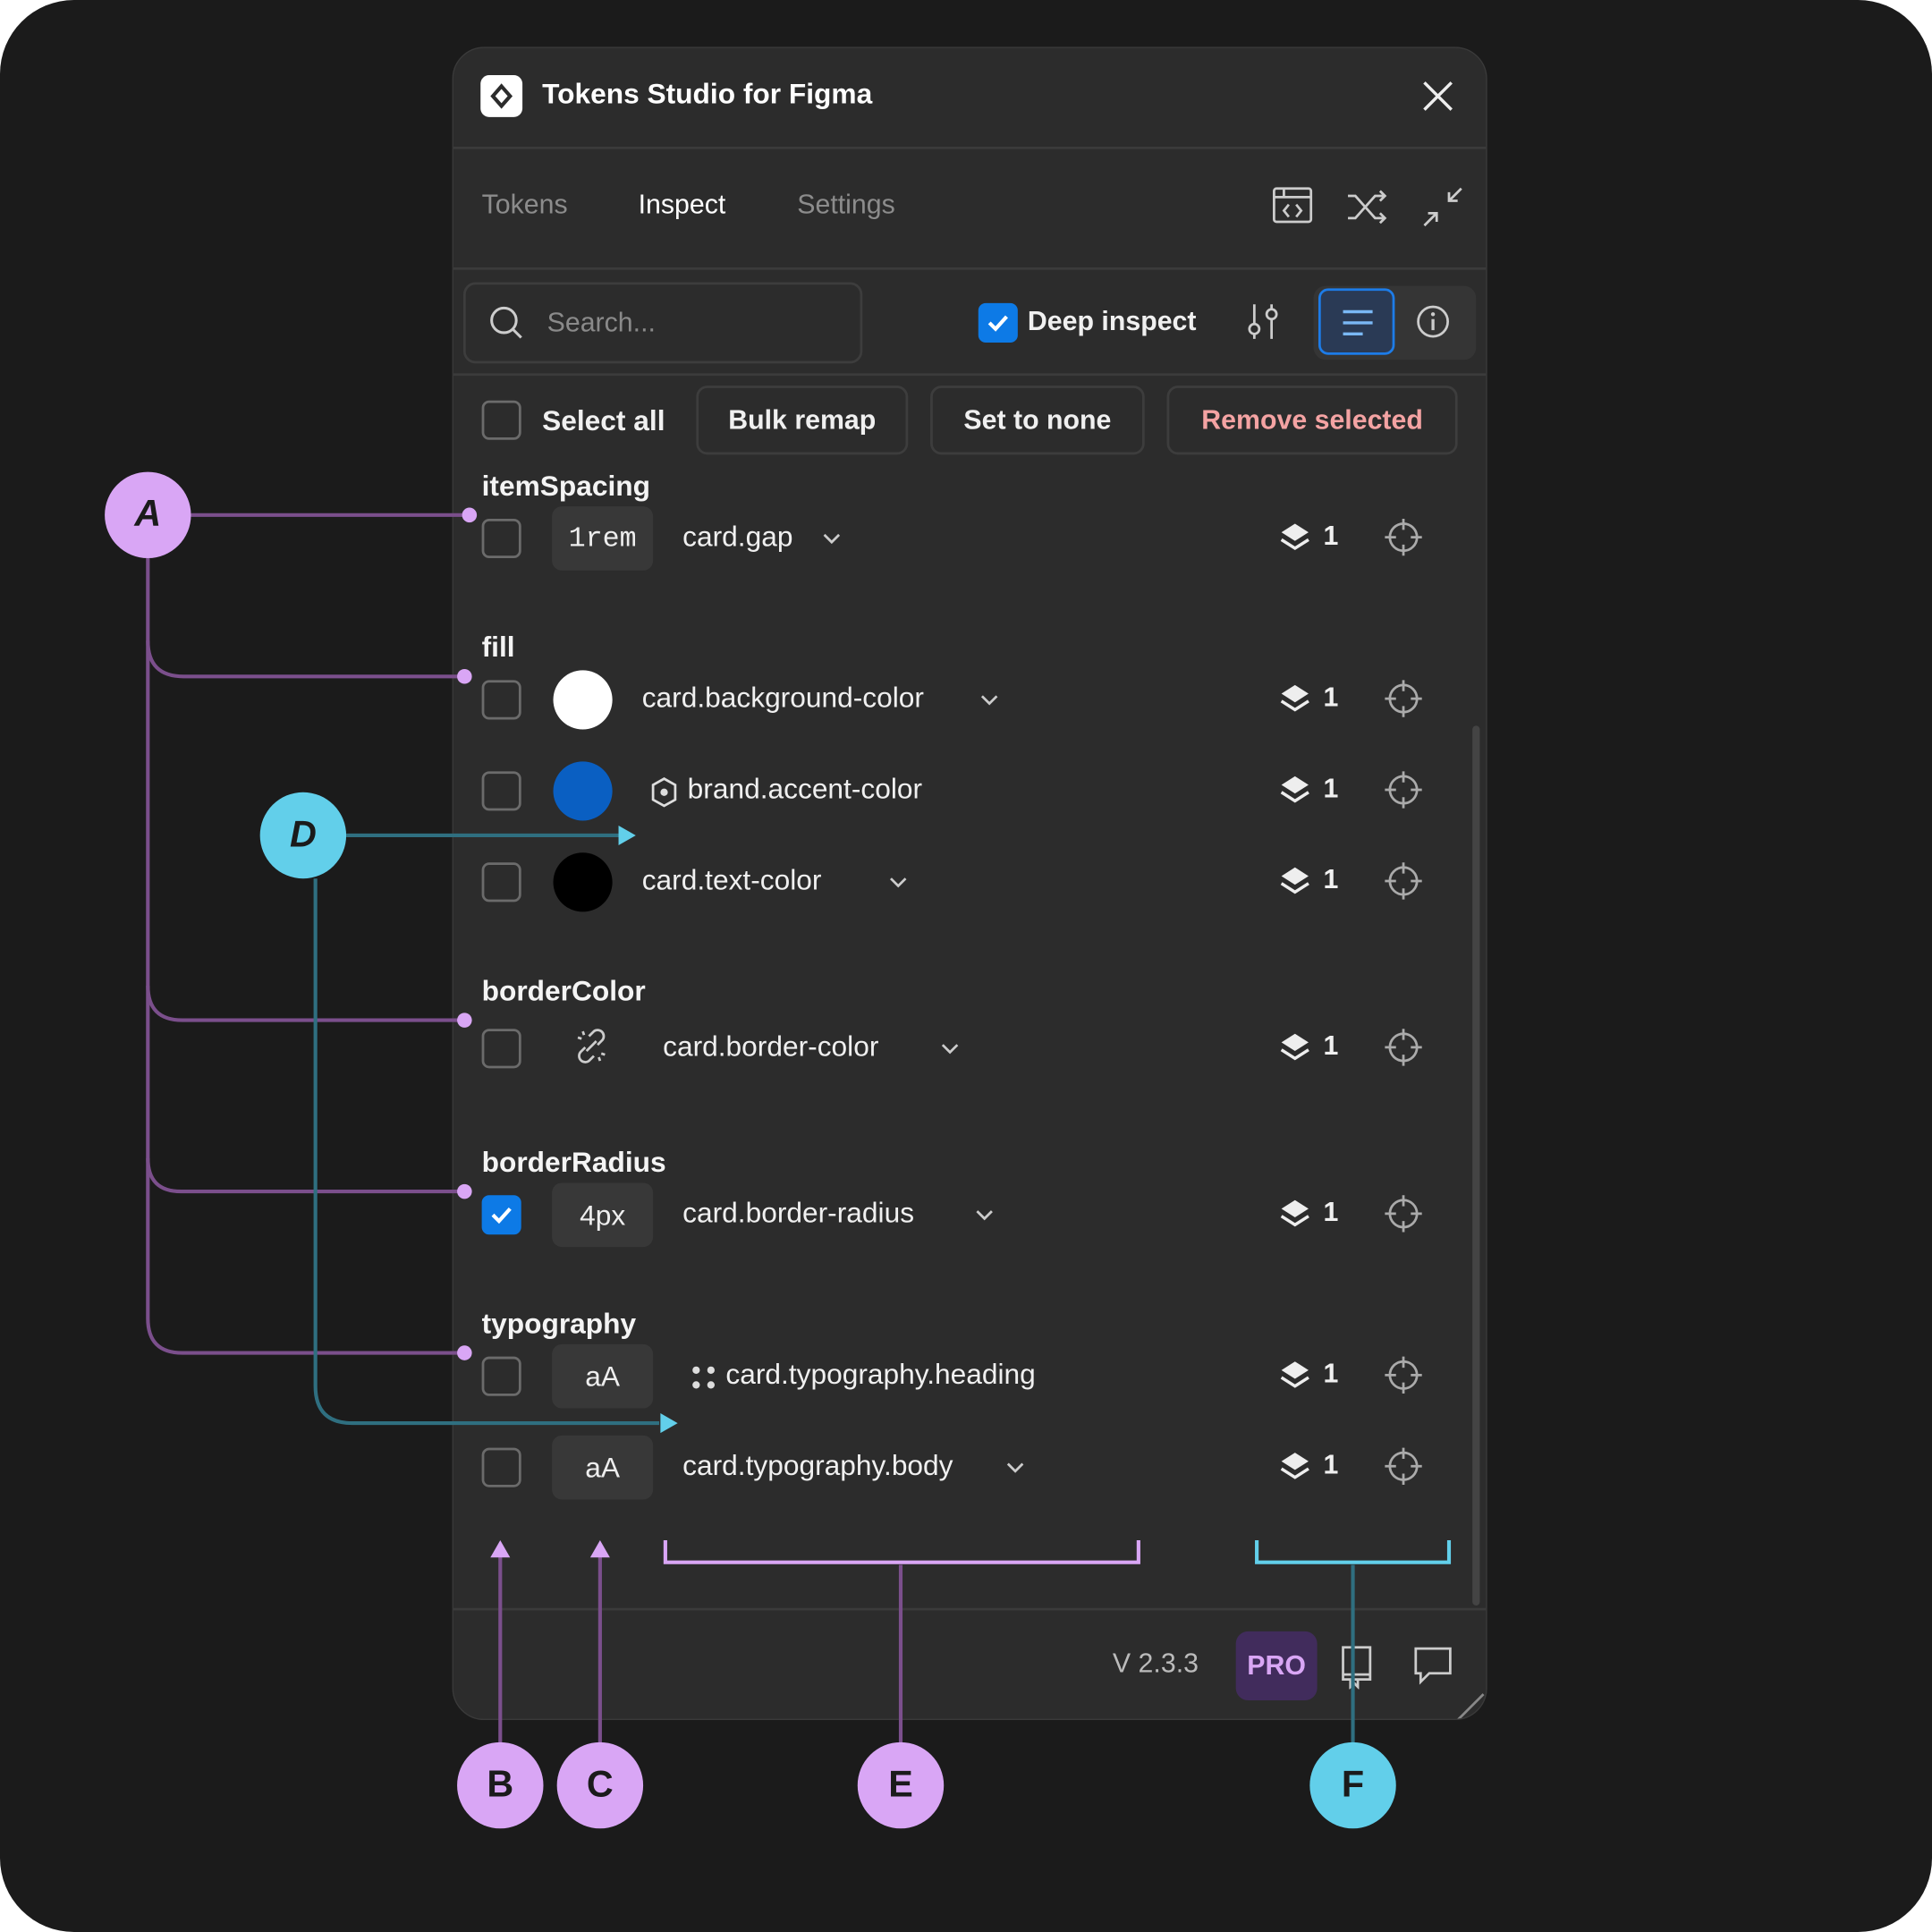 Image resolution: width=1932 pixels, height=1932 pixels. I want to click on annotation-c: C, so click(600, 1785).